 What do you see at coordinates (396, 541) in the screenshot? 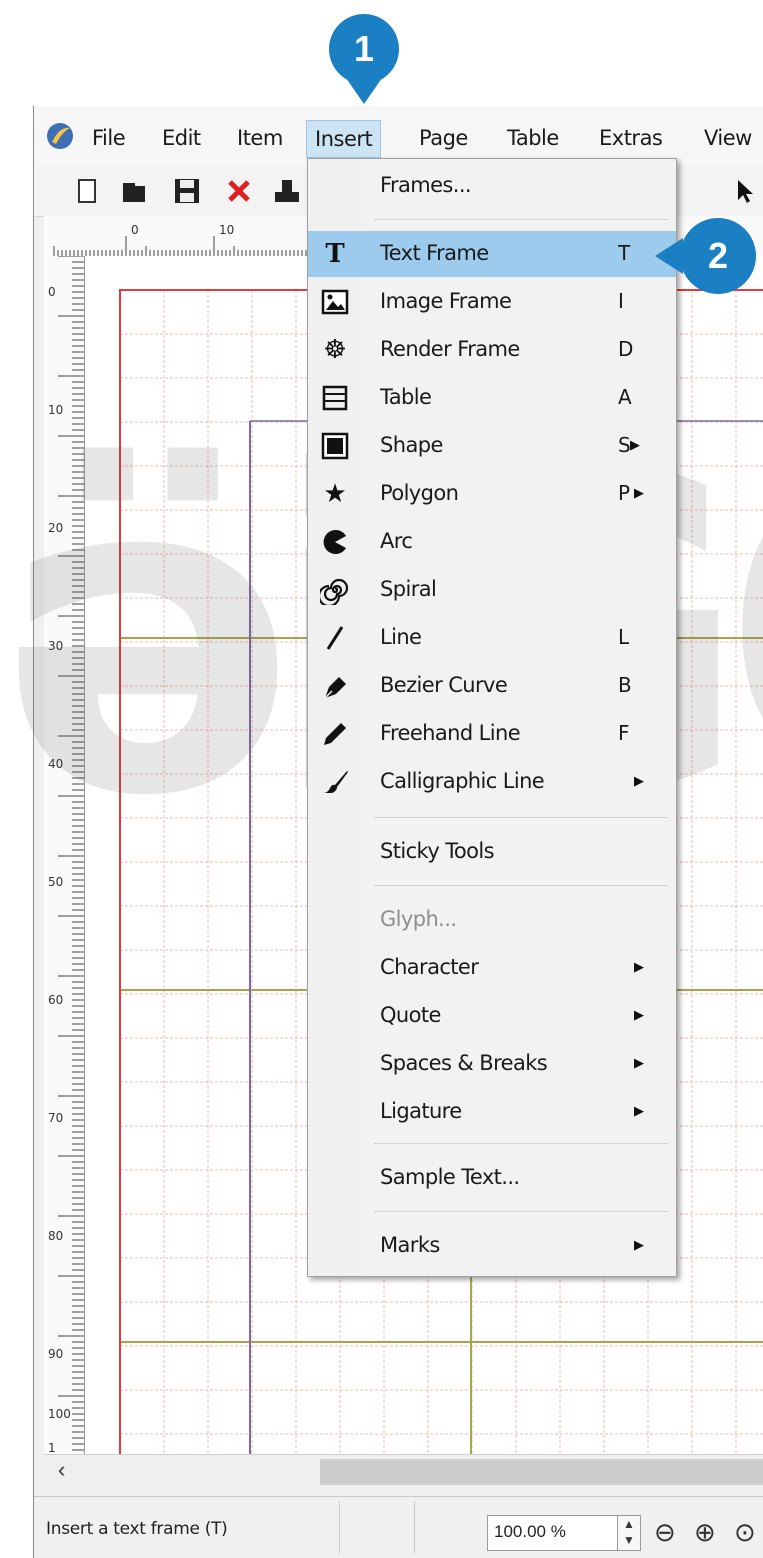
I see `menu-item-label: Arc` at bounding box center [396, 541].